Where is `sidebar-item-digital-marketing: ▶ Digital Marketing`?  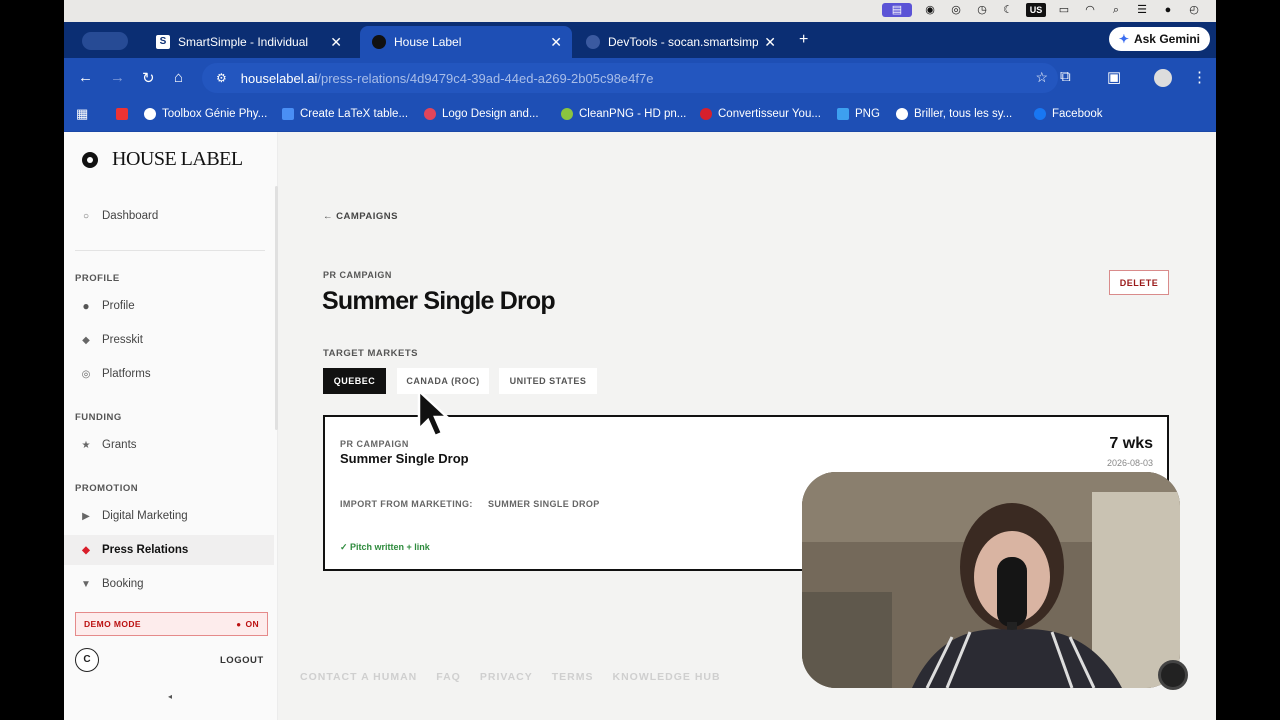
sidebar-item-digital-marketing: ▶ Digital Marketing is located at coordinates (169, 516).